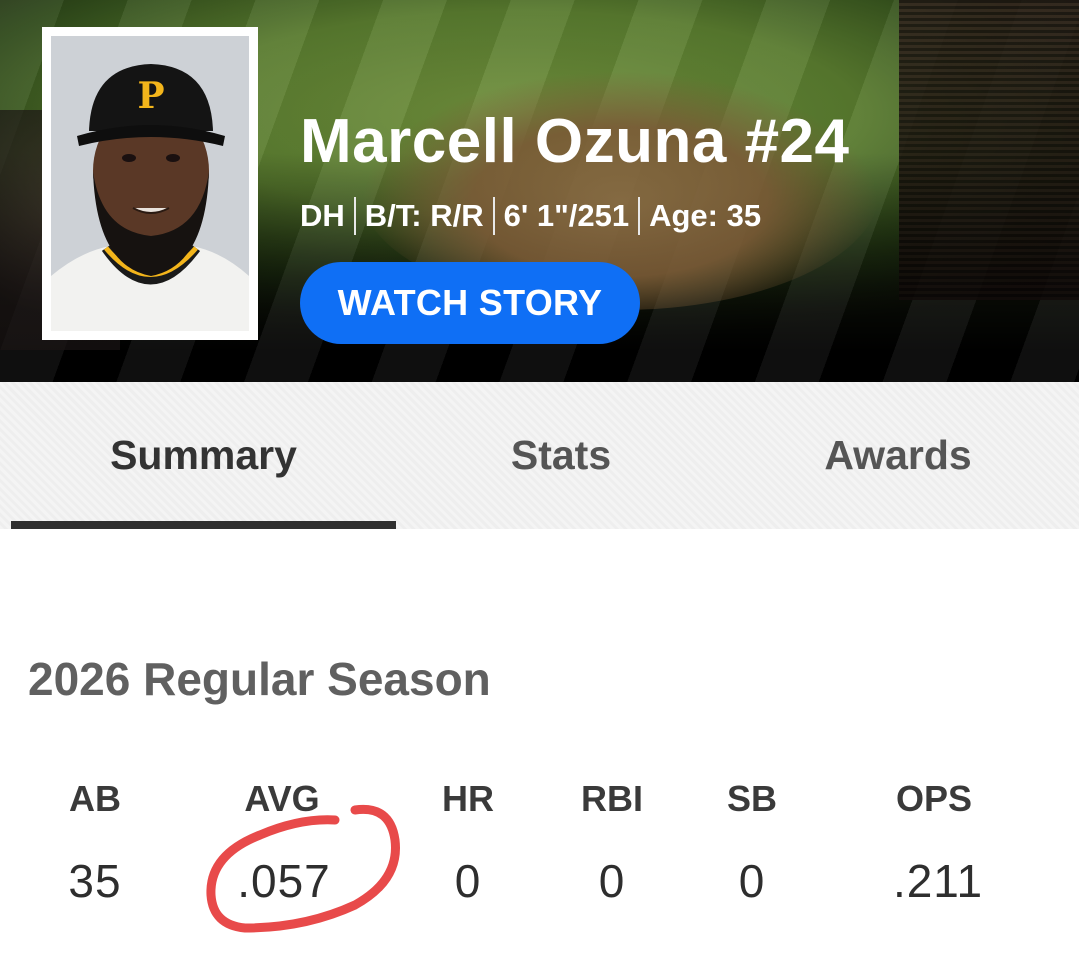 The image size is (1079, 964). What do you see at coordinates (322, 215) in the screenshot?
I see `player-position: DH` at bounding box center [322, 215].